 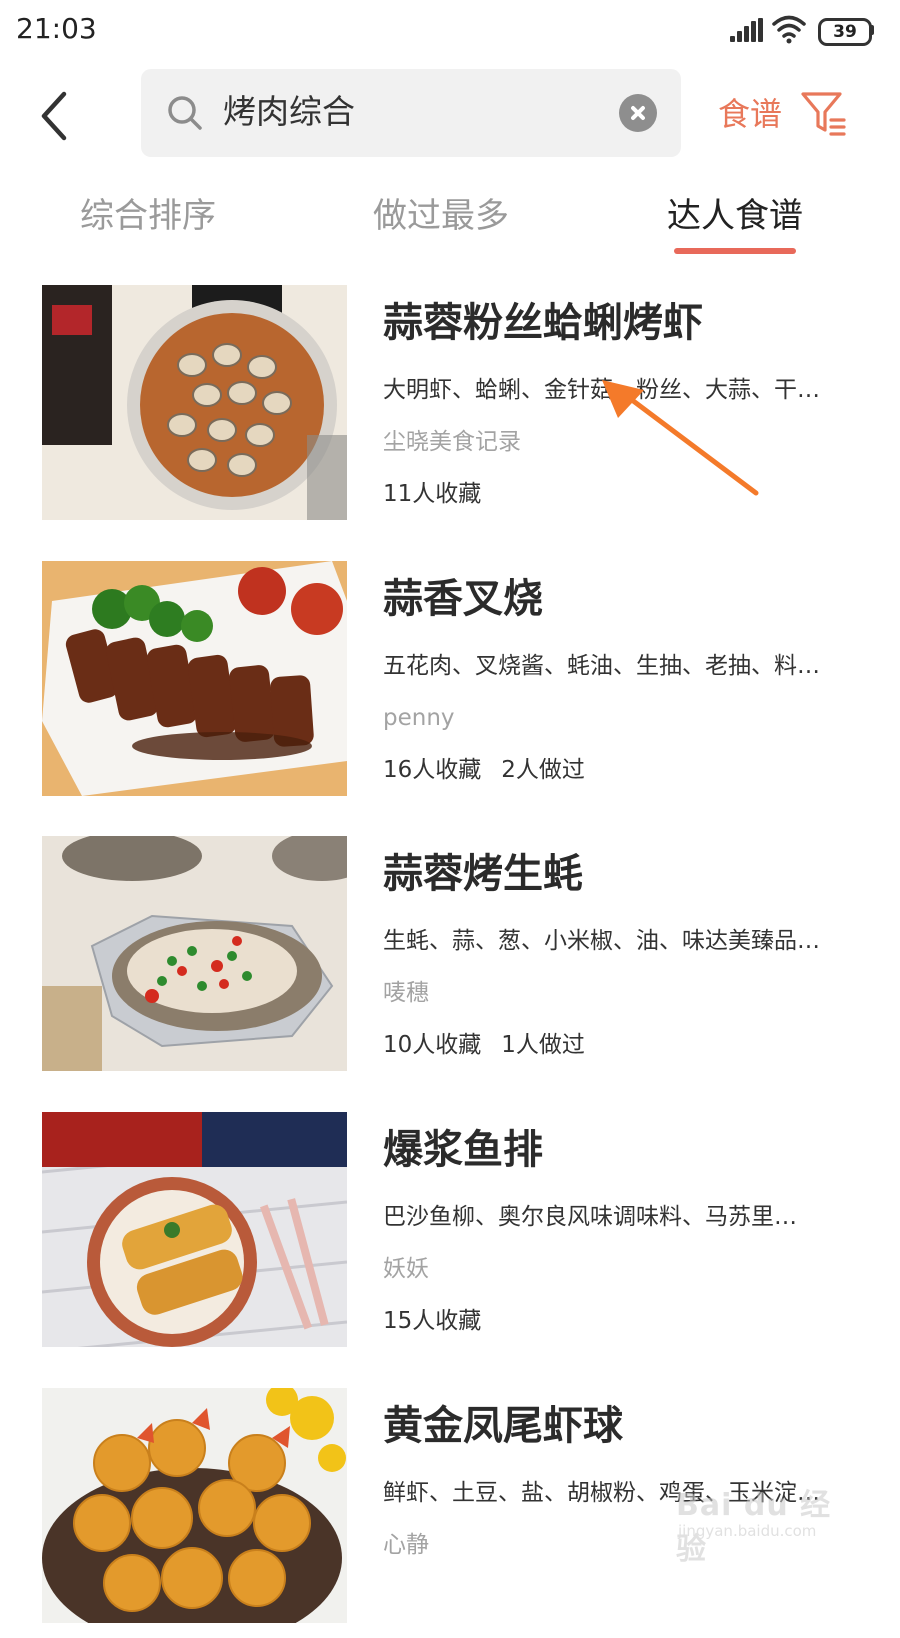 I want to click on recipe-author: 尘晓美食记录, so click(x=452, y=442).